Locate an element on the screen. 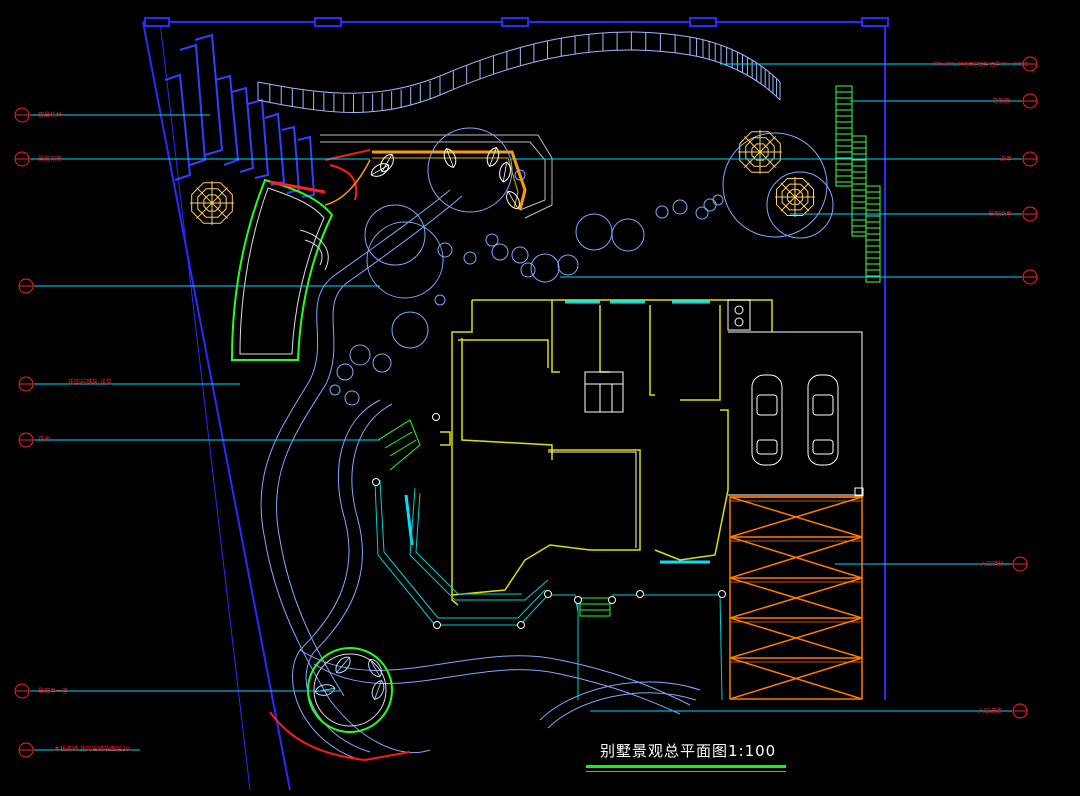 This screenshot has height=796, width=1080. driveway-paving is located at coordinates (796, 598).